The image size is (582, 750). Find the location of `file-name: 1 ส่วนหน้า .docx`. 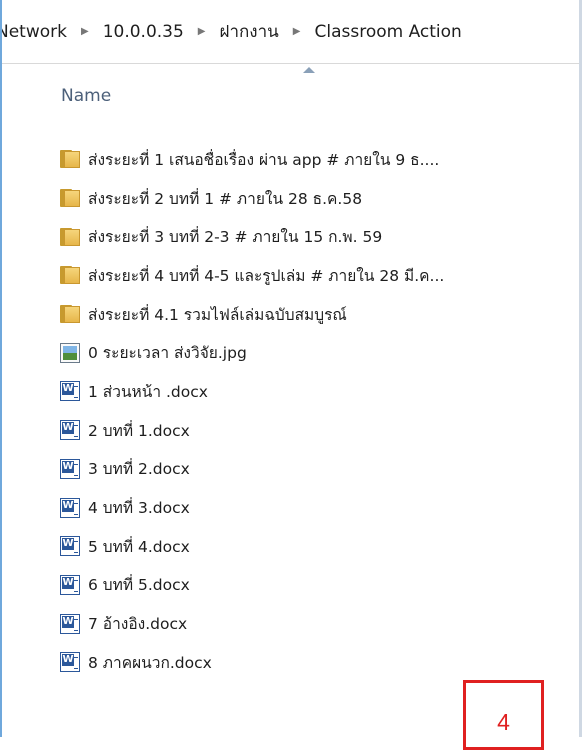

file-name: 1 ส่วนหน้า .docx is located at coordinates (148, 391).